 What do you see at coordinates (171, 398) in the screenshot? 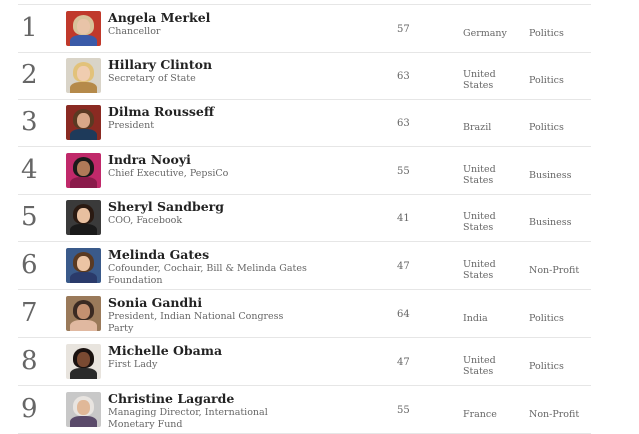
I see `person-name-link: Christine Lagarde` at bounding box center [171, 398].